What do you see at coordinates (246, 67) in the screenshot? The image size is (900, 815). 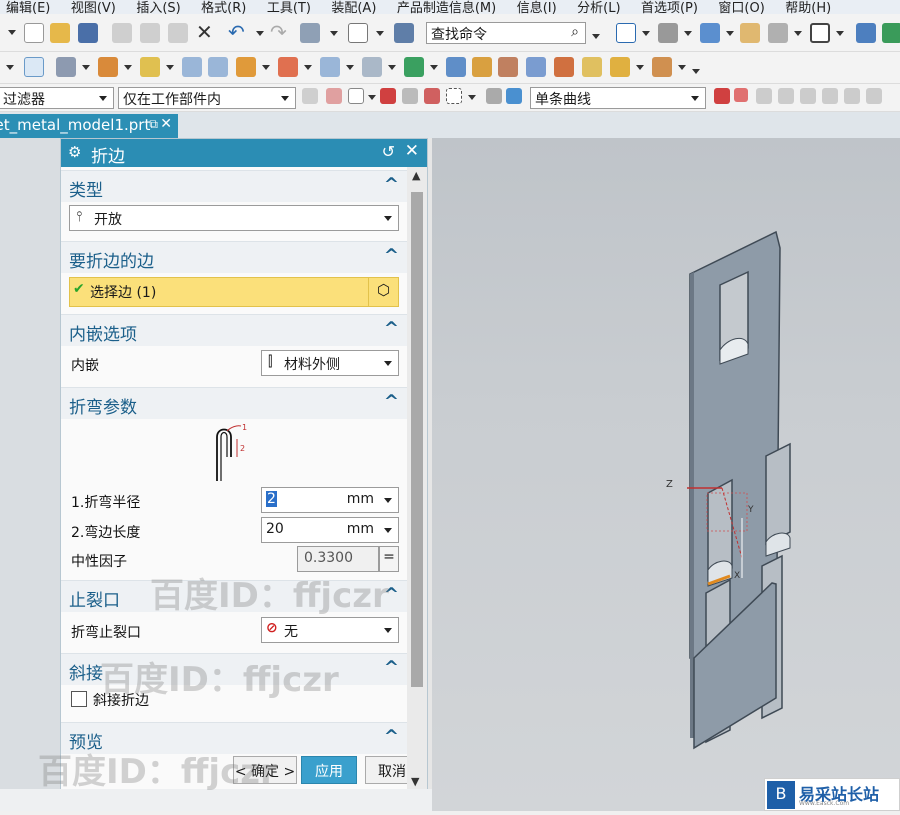 I see `jog-icon` at bounding box center [246, 67].